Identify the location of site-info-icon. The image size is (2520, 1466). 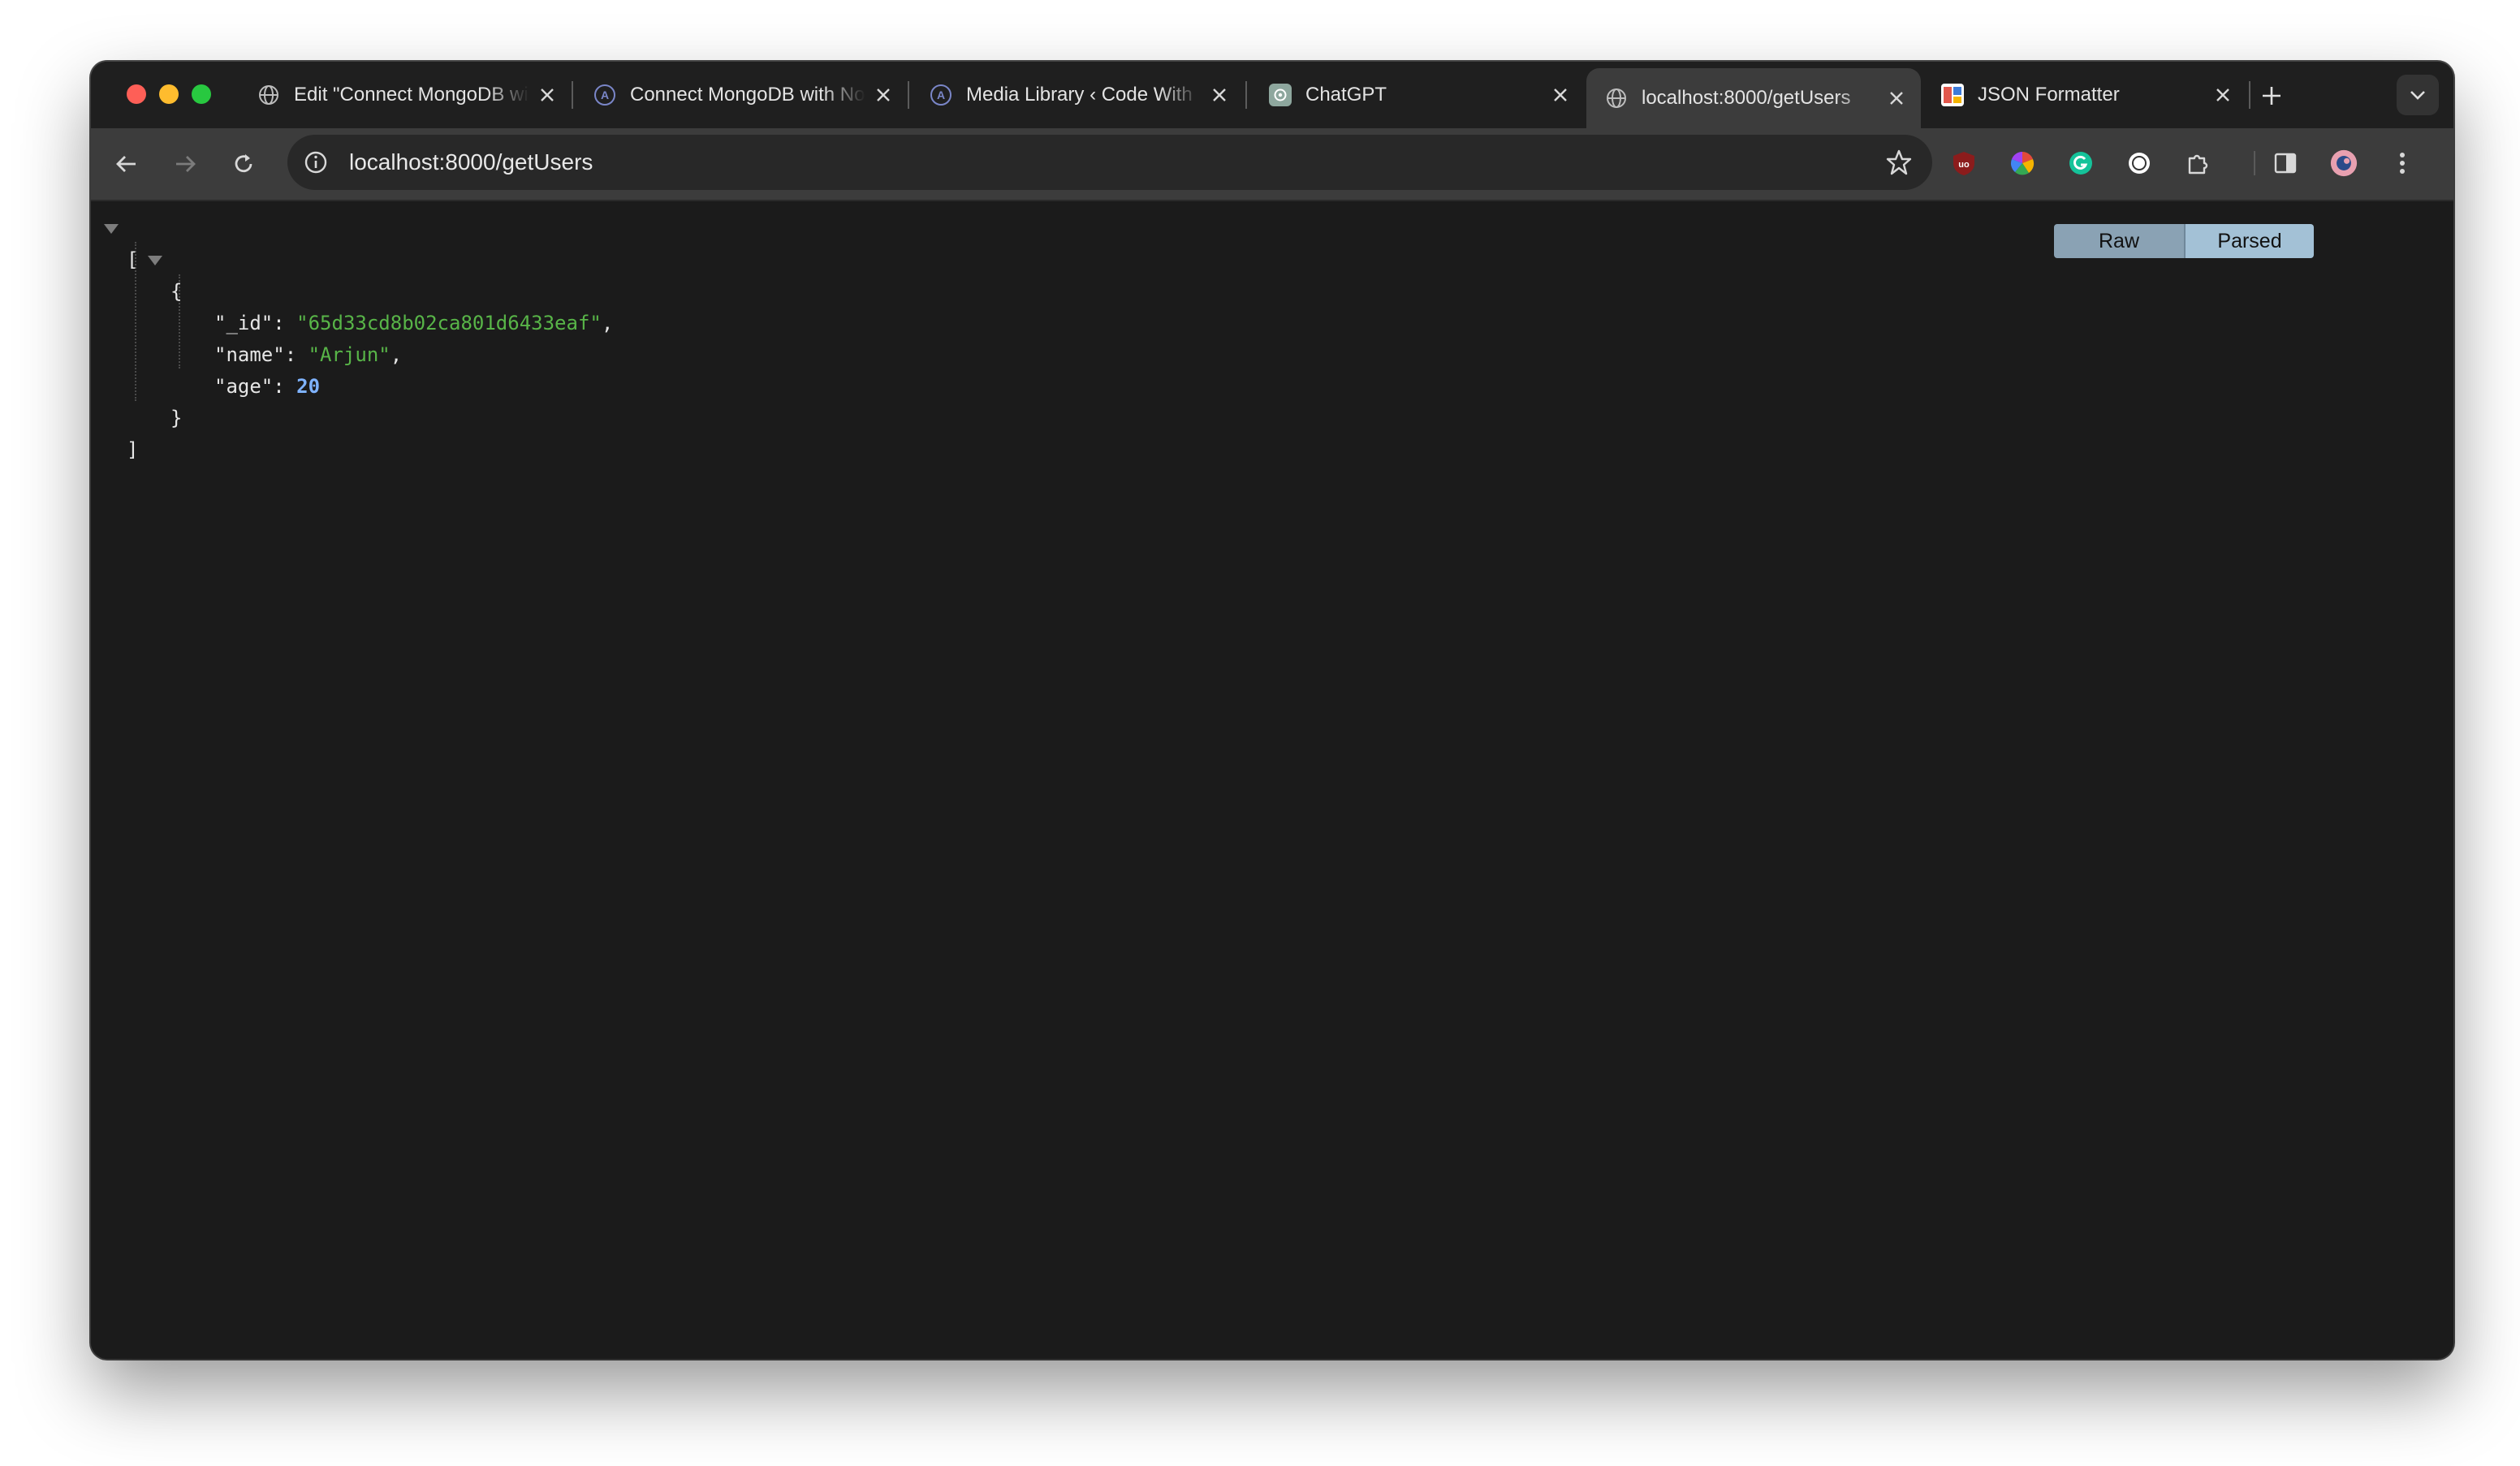
(316, 162).